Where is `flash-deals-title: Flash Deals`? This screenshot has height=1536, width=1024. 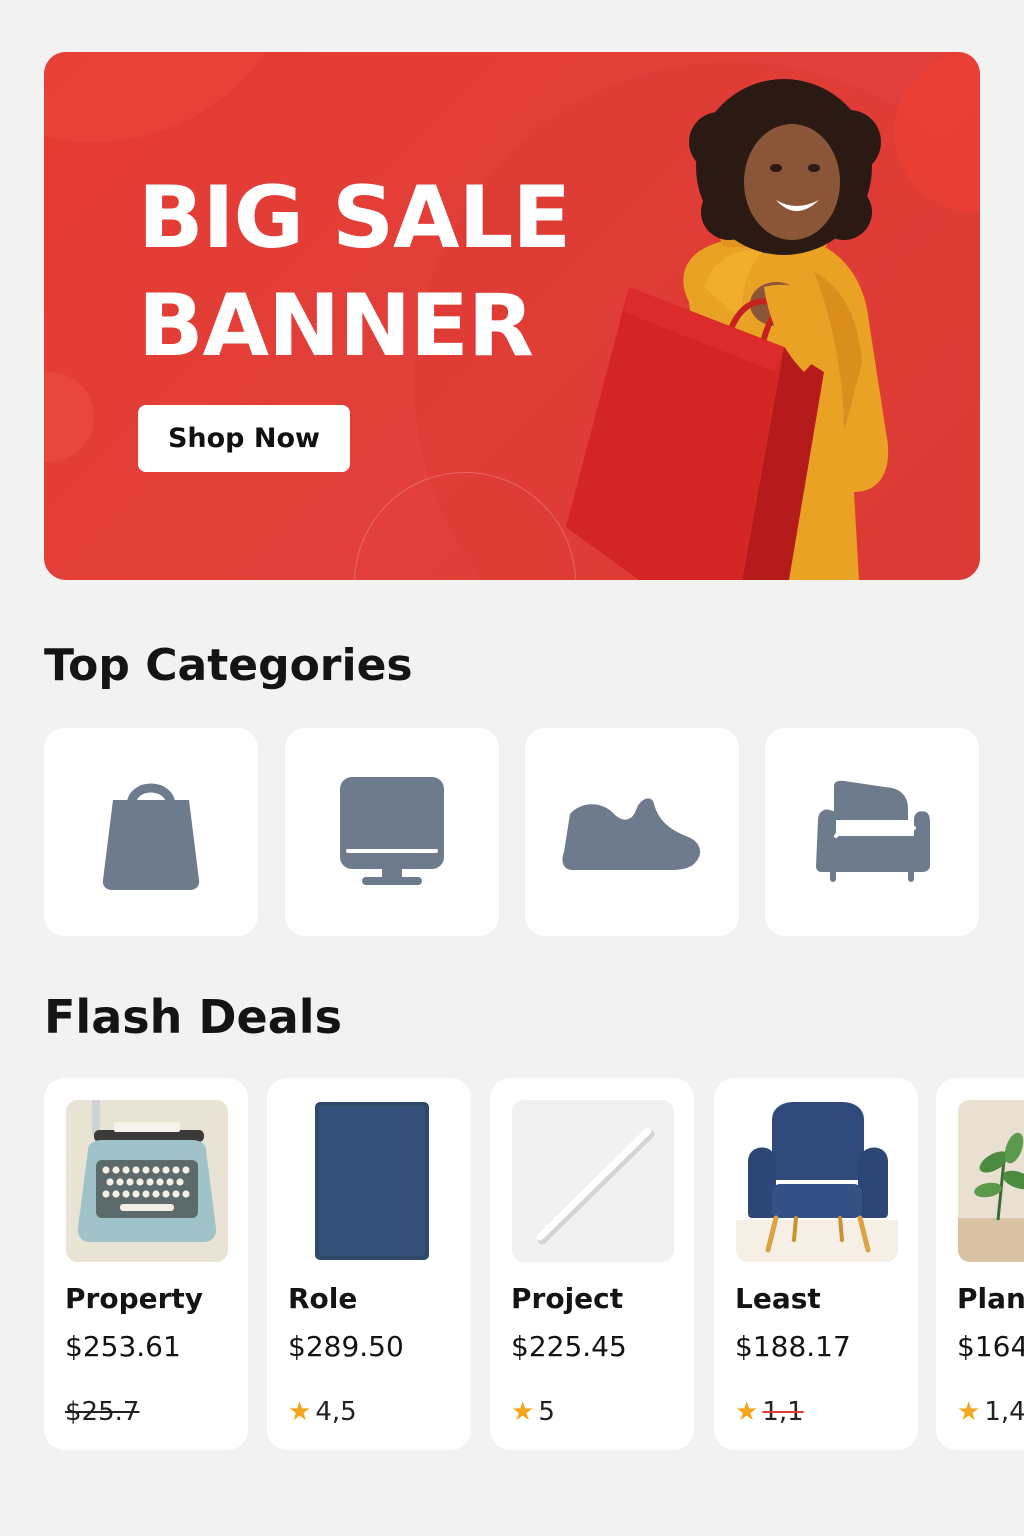
flash-deals-title: Flash Deals is located at coordinates (193, 1017).